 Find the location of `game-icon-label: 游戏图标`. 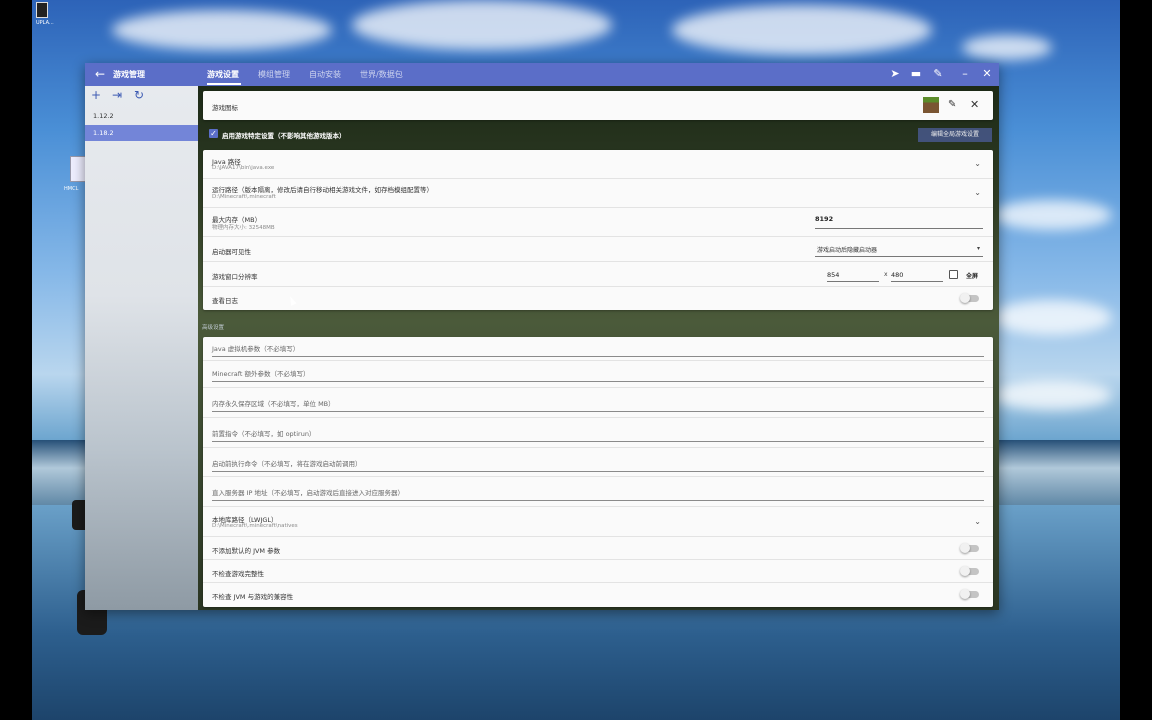

game-icon-label: 游戏图标 is located at coordinates (225, 108).